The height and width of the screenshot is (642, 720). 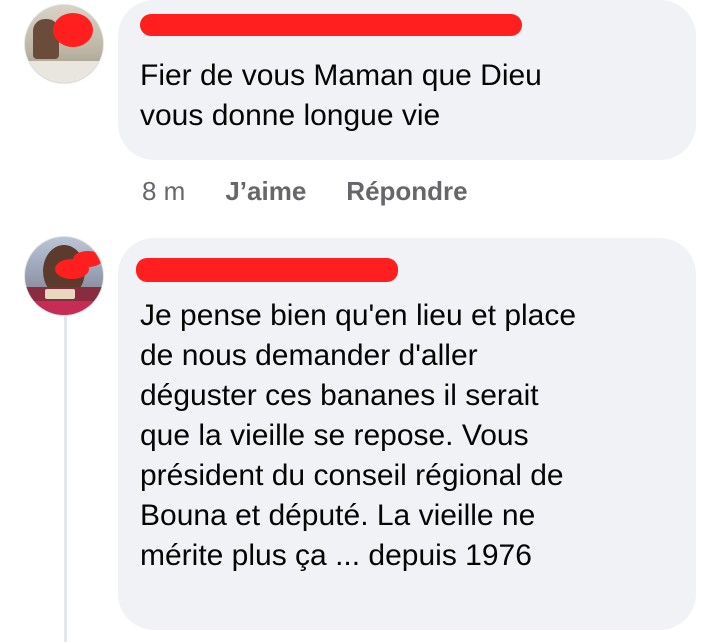 What do you see at coordinates (265, 191) in the screenshot?
I see `like-button: J’aime` at bounding box center [265, 191].